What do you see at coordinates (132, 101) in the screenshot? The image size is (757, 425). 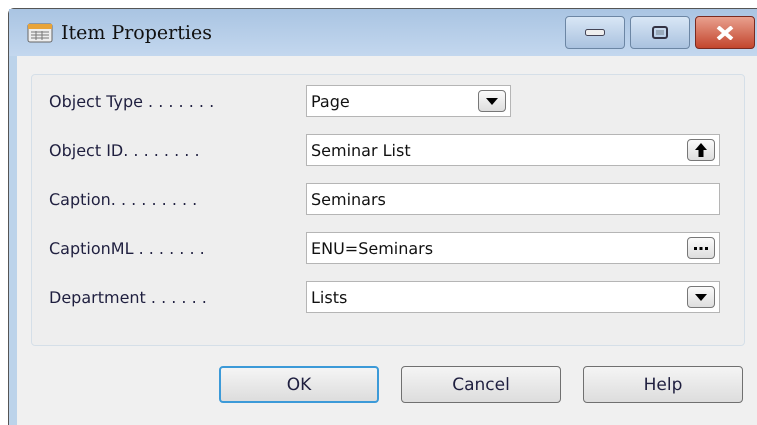 I see `field-label: Object Type . . . . . . .` at bounding box center [132, 101].